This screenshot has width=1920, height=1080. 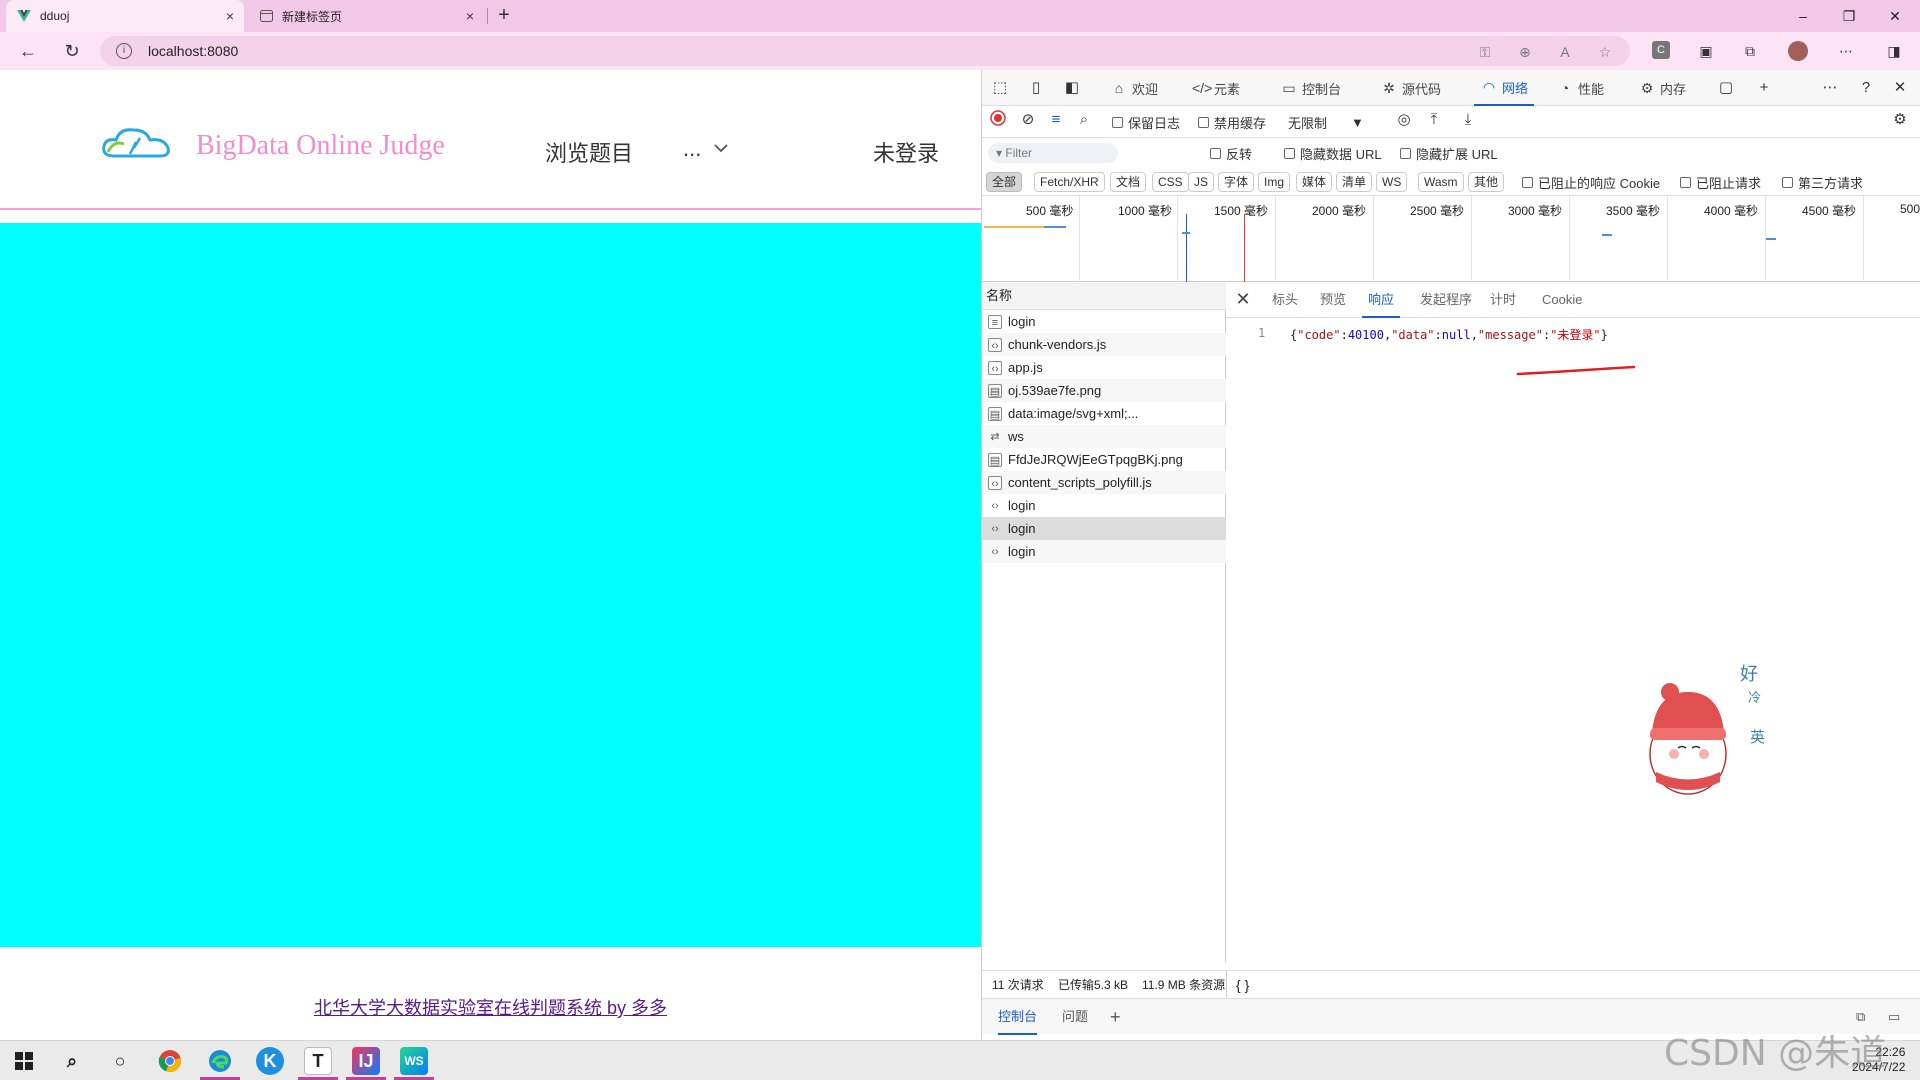 What do you see at coordinates (1326, 122) in the screenshot?
I see `throttling-select: 无限制 ▼` at bounding box center [1326, 122].